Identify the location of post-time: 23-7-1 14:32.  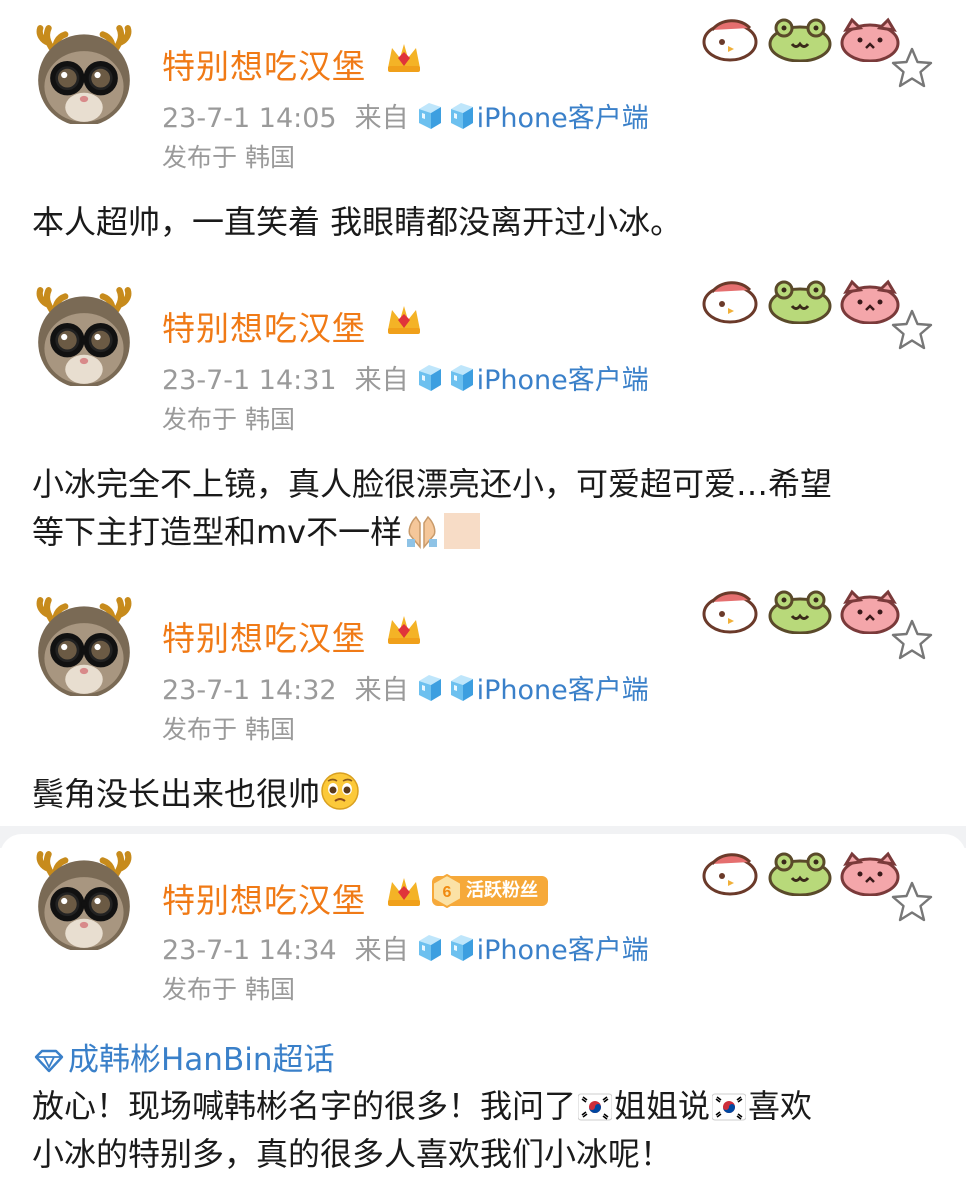
(249, 690).